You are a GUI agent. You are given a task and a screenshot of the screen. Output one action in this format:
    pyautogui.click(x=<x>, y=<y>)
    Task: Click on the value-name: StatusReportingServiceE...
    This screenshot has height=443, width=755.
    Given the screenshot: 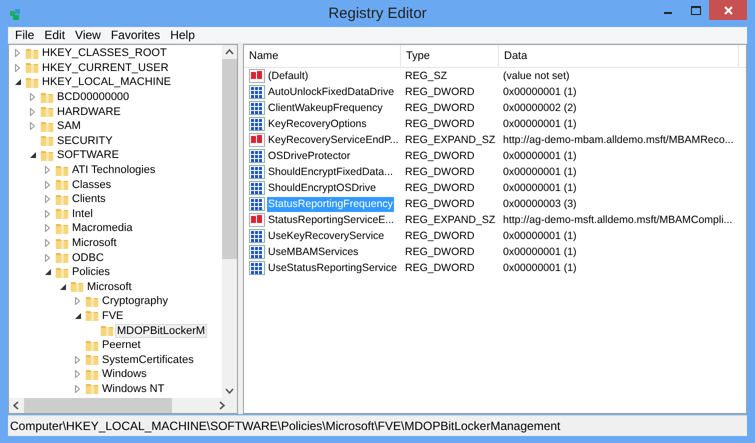 What is the action you would take?
    pyautogui.click(x=331, y=220)
    